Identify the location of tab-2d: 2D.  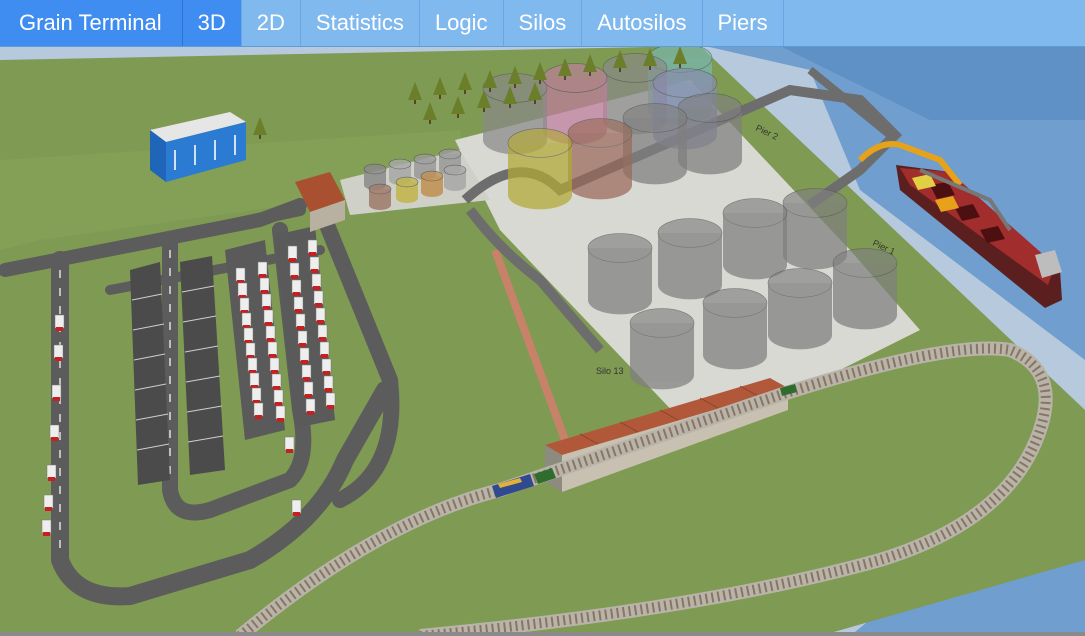
(271, 23).